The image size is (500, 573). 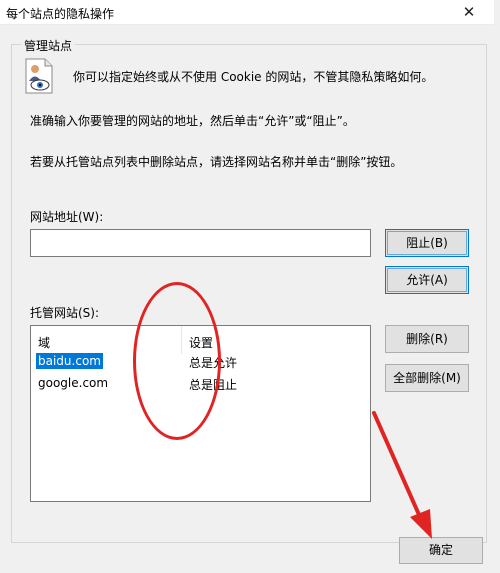 I want to click on annotation-circle, so click(x=177, y=361).